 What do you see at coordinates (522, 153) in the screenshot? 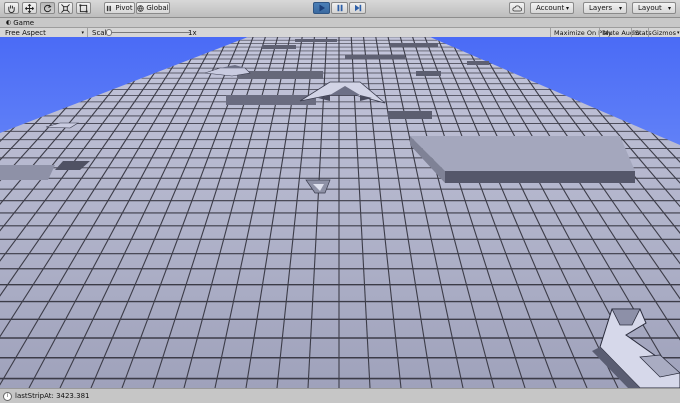
I see `raised-platform` at bounding box center [522, 153].